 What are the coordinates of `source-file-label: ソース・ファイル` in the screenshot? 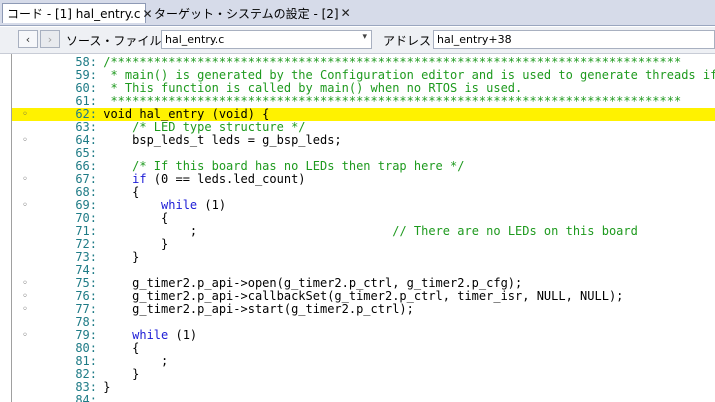 It's located at (114, 41).